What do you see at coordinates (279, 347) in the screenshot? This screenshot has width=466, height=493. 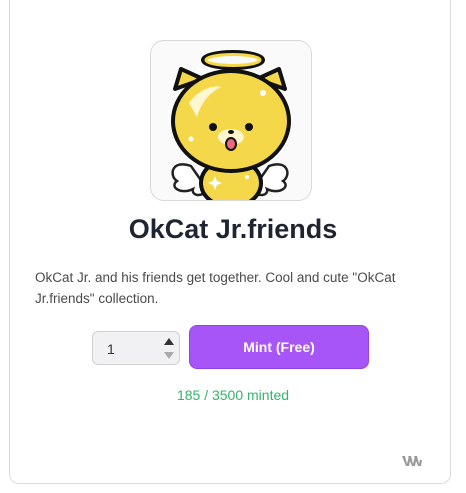 I see `mint-button: Mint (Free)` at bounding box center [279, 347].